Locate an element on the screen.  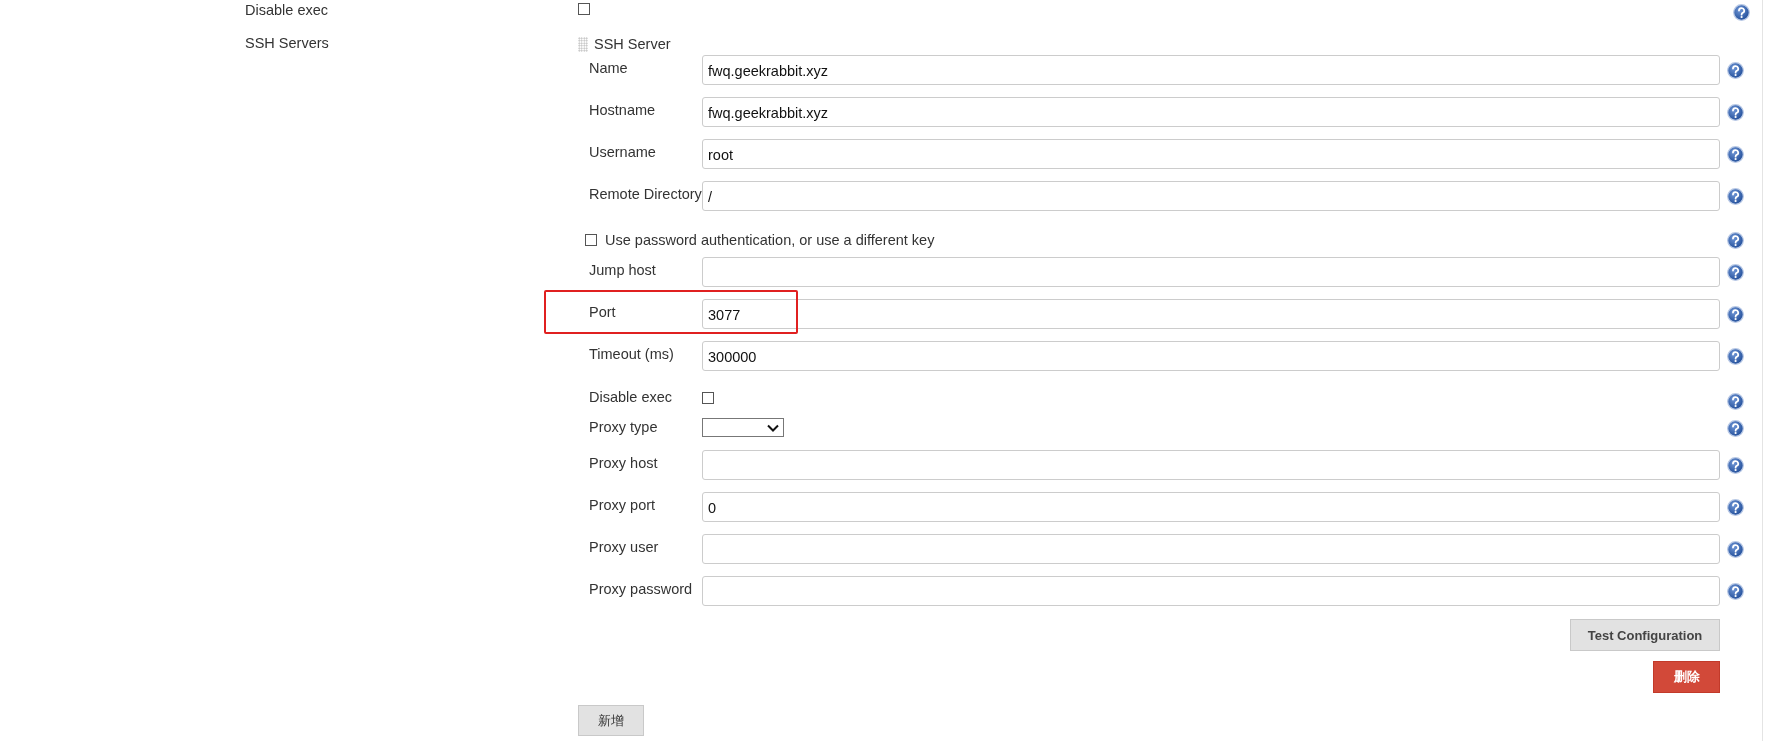
field-label: Hostname is located at coordinates (623, 109).